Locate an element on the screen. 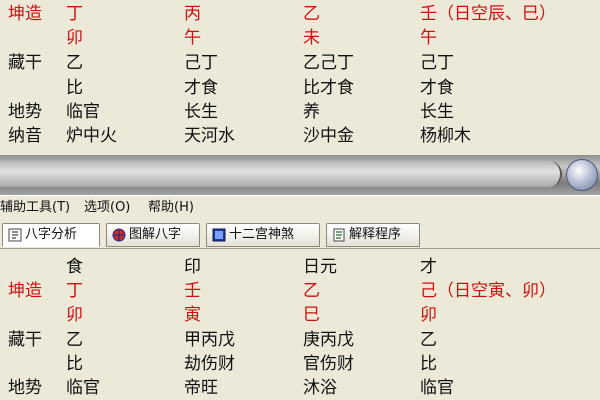  nayin: 沙中金 is located at coordinates (328, 136).